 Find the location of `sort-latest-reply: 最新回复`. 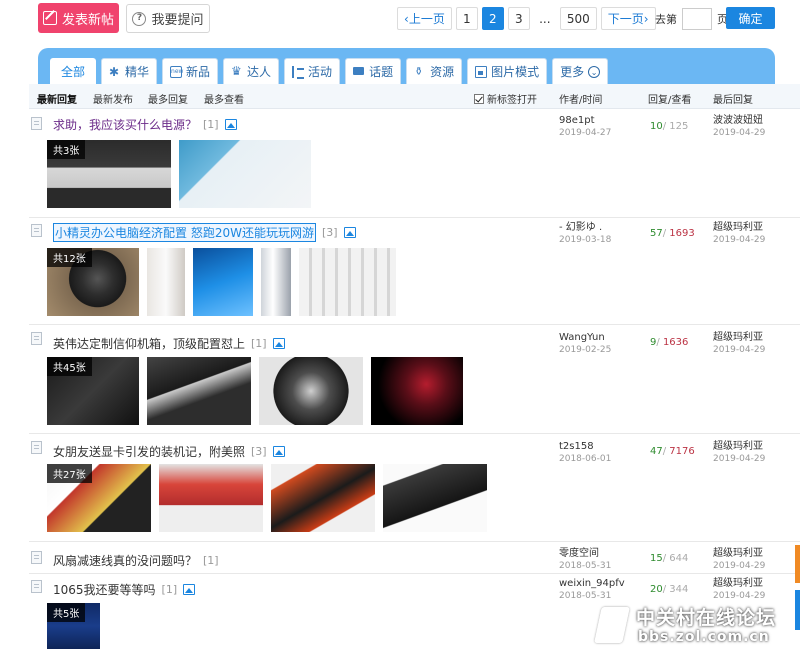

sort-latest-reply: 最新回复 is located at coordinates (57, 98).